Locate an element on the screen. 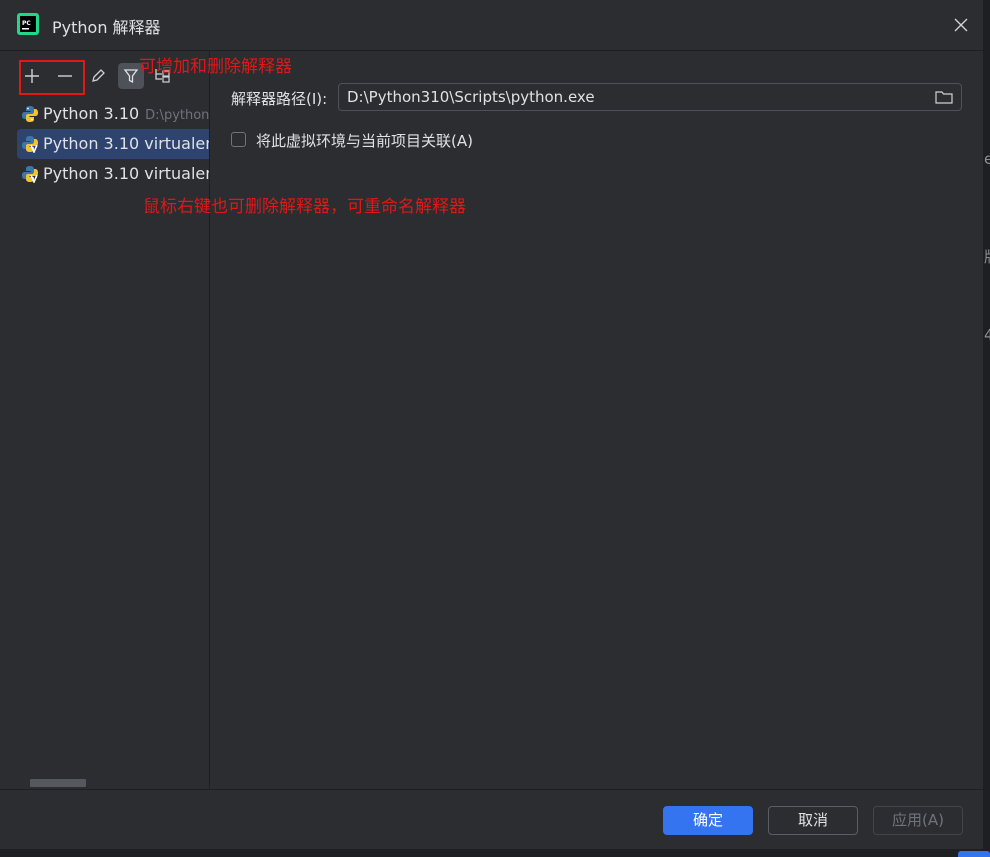 The height and width of the screenshot is (857, 990). horizontal-scrollbar-thumb is located at coordinates (58, 783).